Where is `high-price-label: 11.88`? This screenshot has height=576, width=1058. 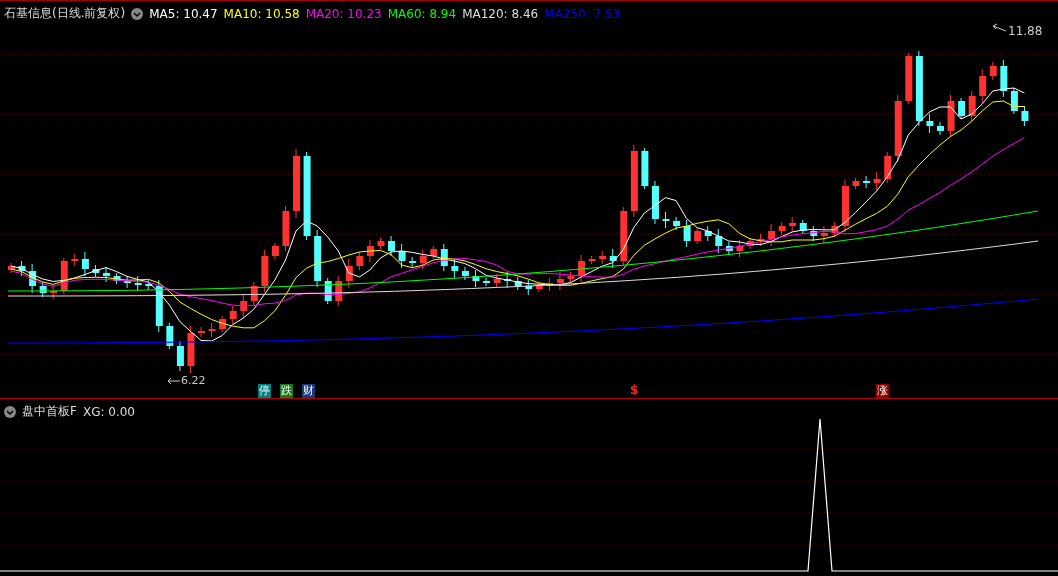 high-price-label: 11.88 is located at coordinates (1025, 31).